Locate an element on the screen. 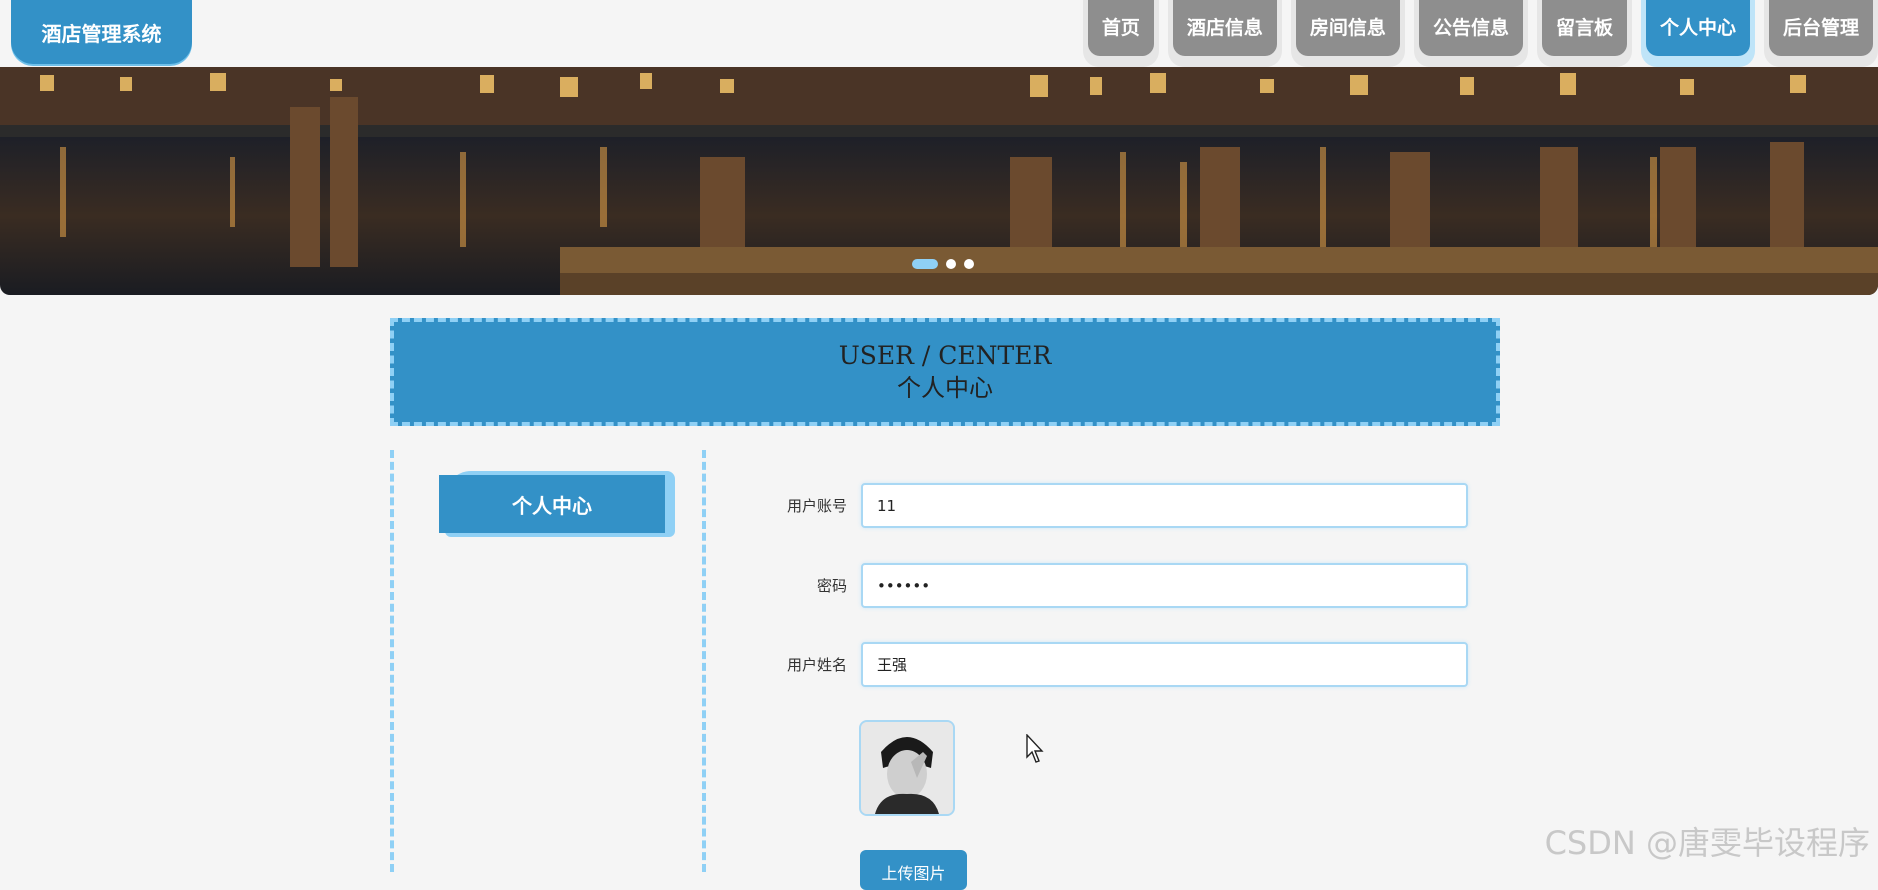  mouse-cursor-icon is located at coordinates (1035, 748).